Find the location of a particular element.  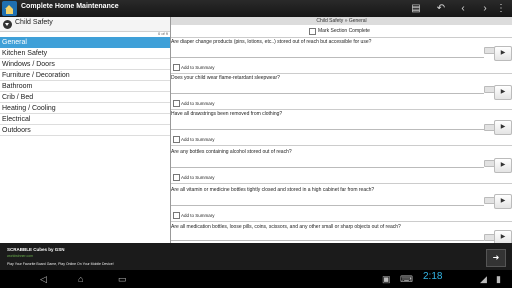

recents-icon: ▭ is located at coordinates (122, 279).